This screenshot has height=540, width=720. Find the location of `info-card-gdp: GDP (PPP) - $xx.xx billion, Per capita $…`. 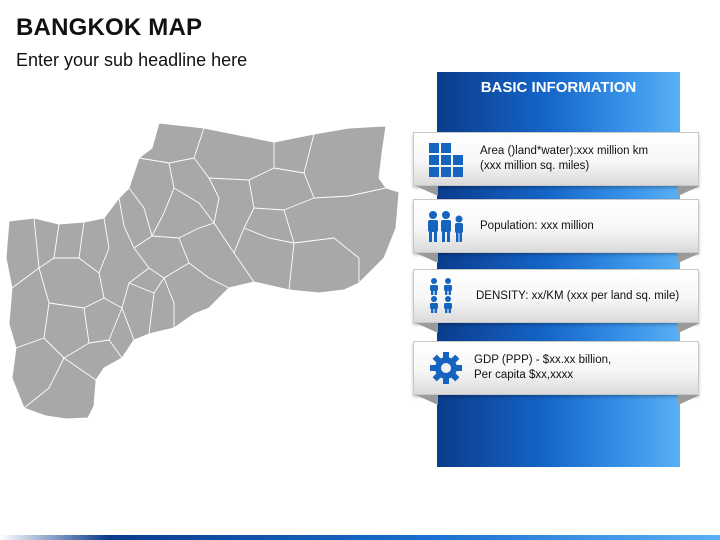

info-card-gdp: GDP (PPP) - $xx.xx billion, Per capita $… is located at coordinates (556, 373).